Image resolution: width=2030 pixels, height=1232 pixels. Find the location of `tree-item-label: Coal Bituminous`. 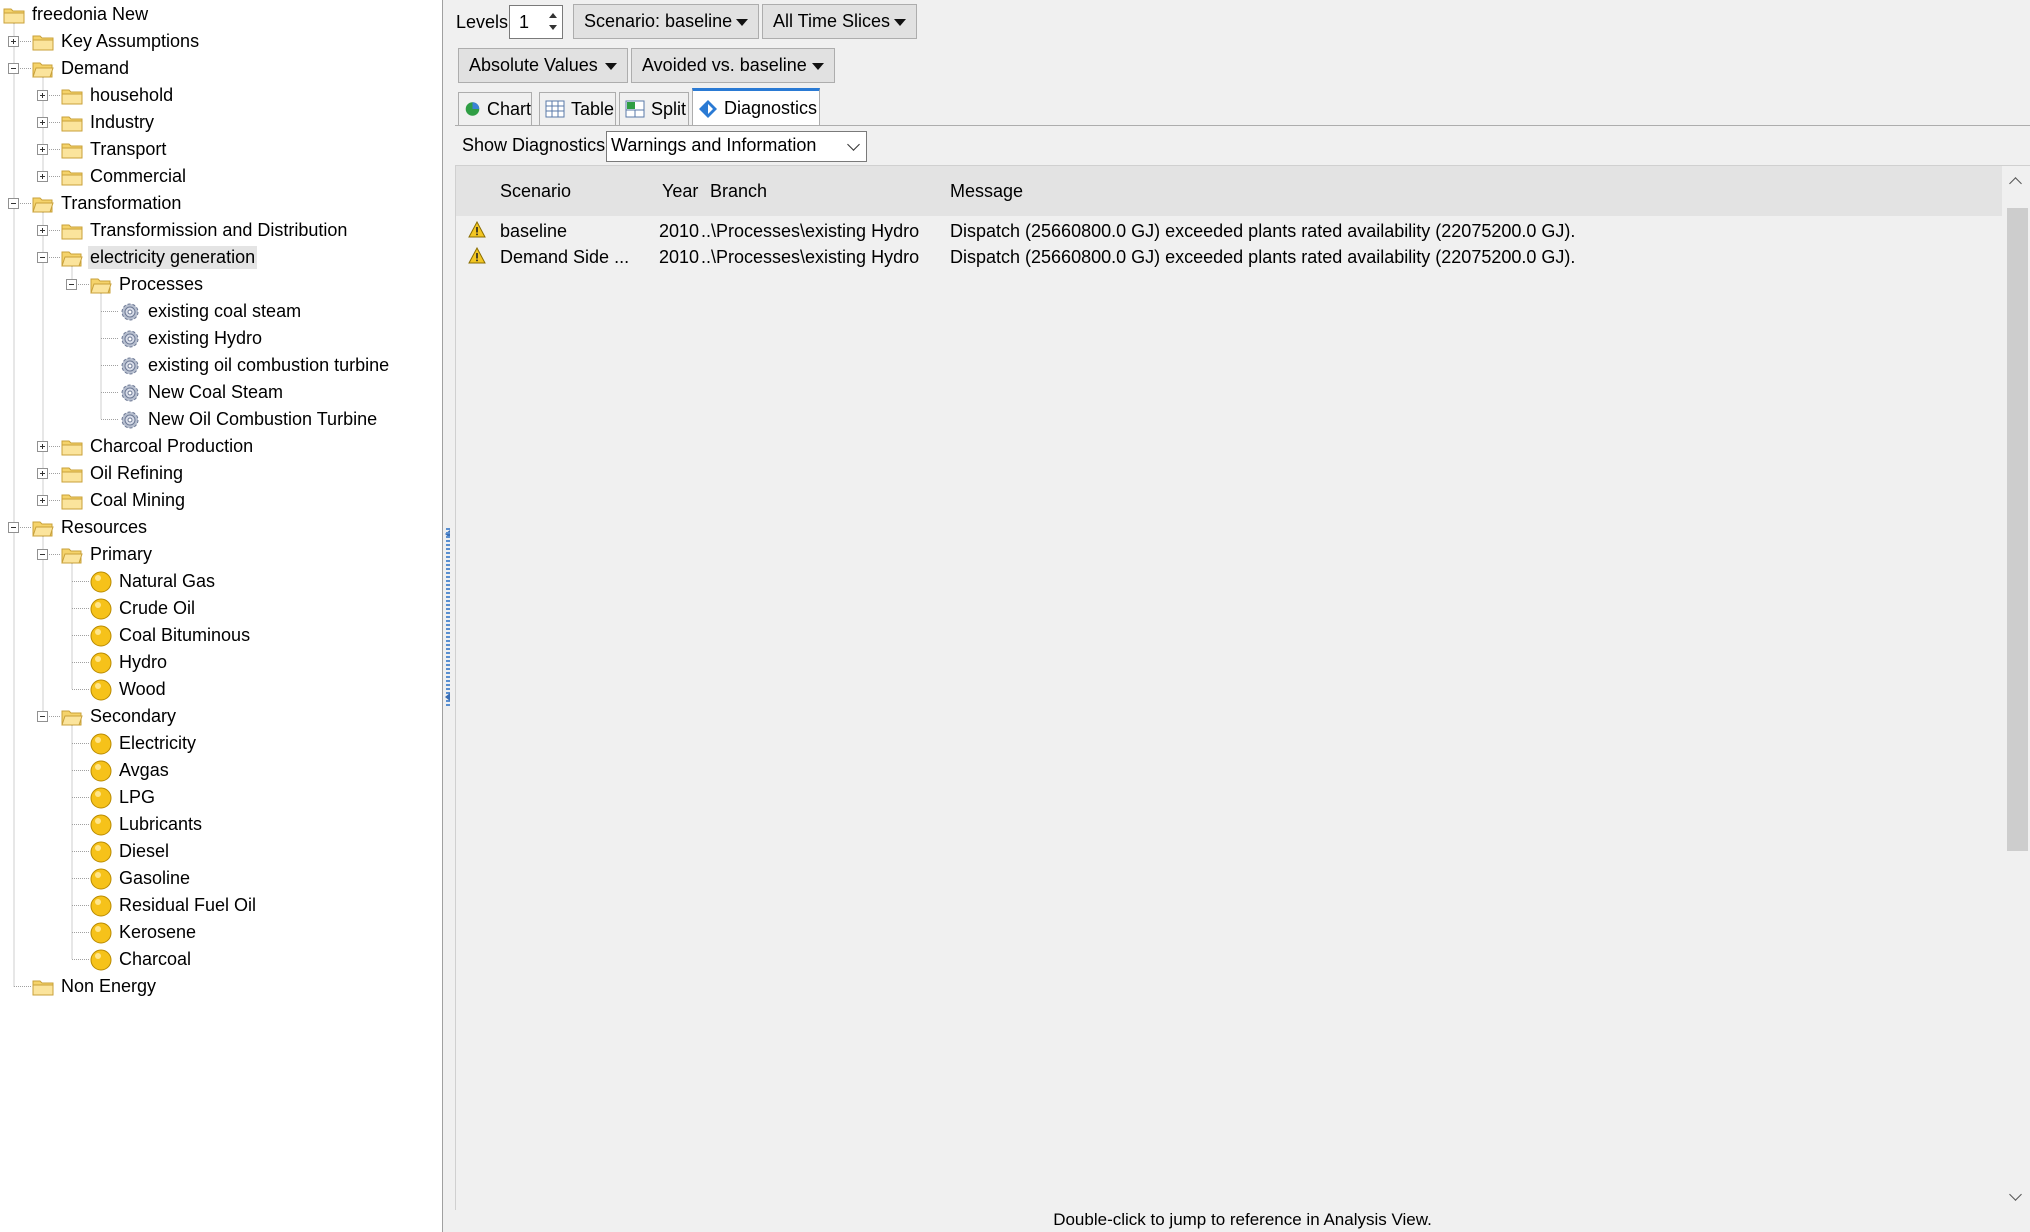

tree-item-label: Coal Bituminous is located at coordinates (185, 635).